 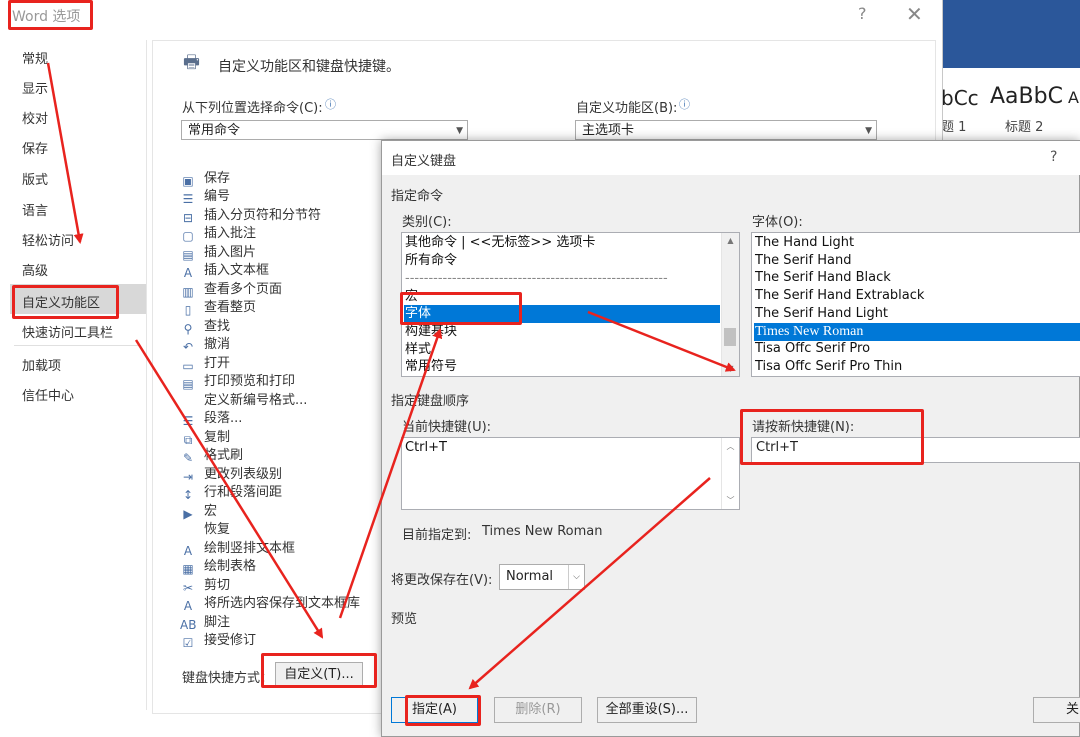 What do you see at coordinates (205, 586) in the screenshot?
I see `list-item: ✂ 剪切` at bounding box center [205, 586].